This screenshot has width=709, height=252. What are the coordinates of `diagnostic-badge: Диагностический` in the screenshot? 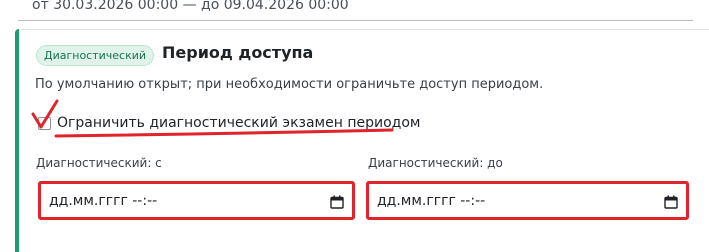 It's located at (95, 55).